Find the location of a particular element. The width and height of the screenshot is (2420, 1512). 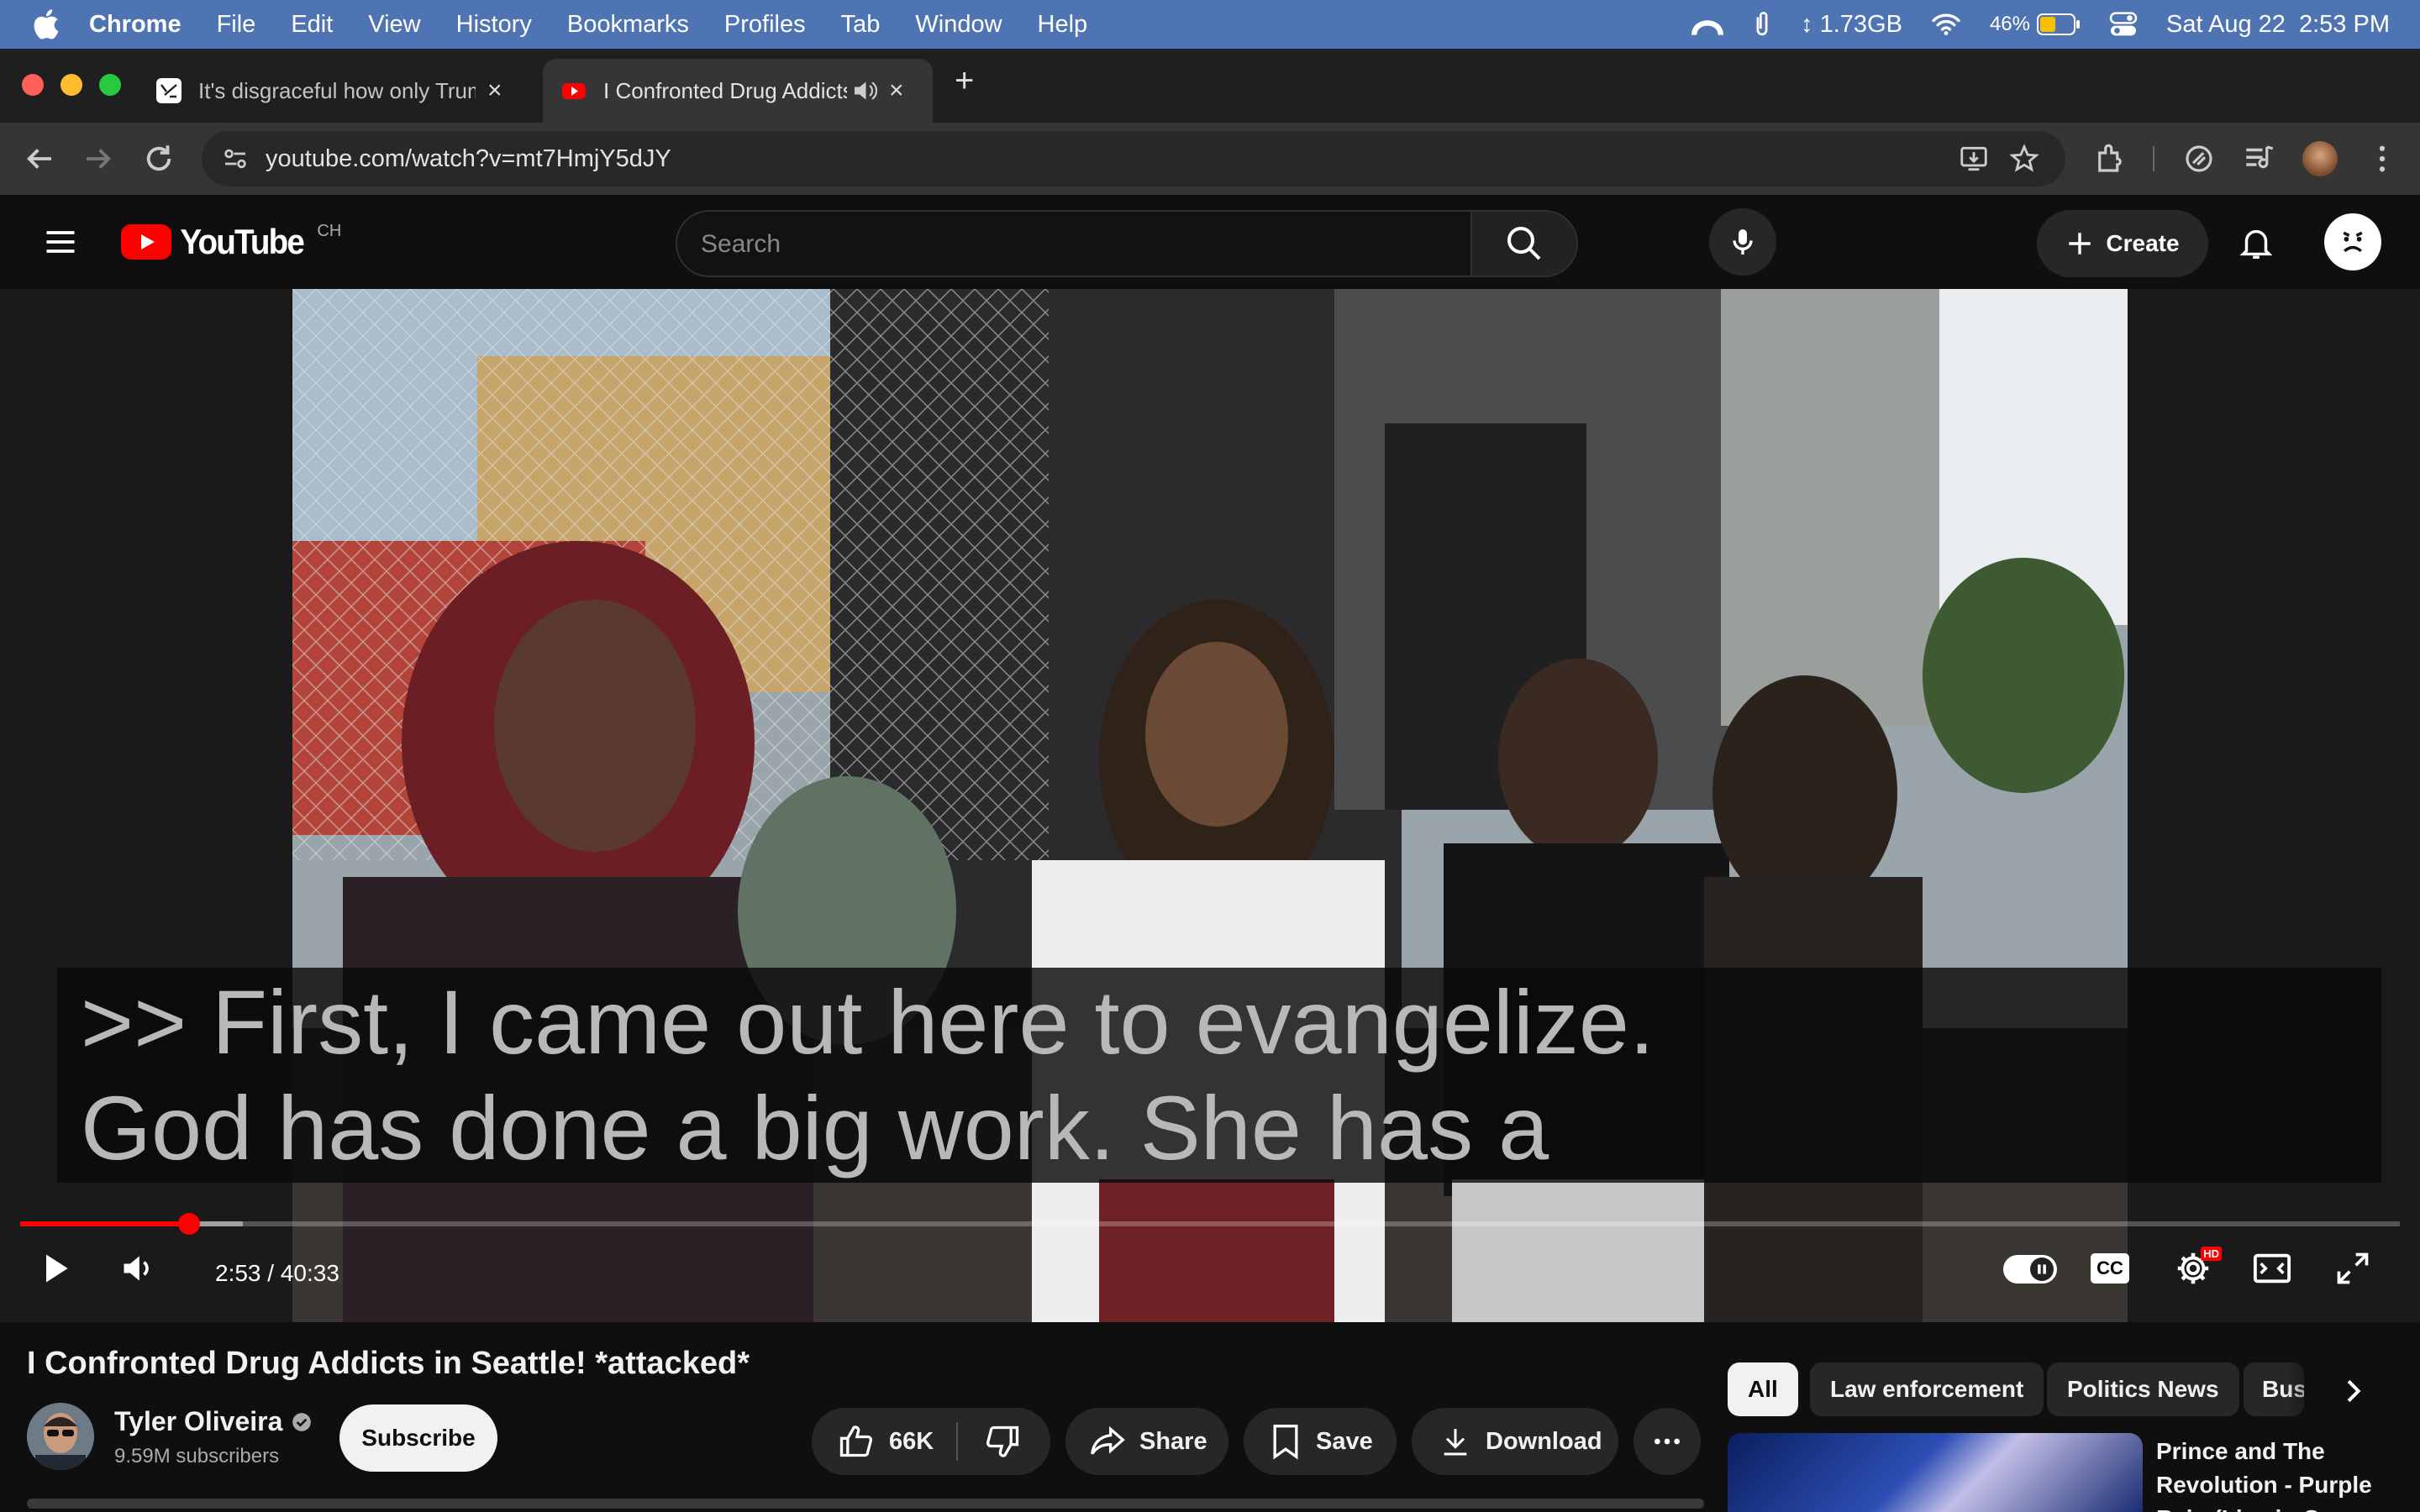

share-label: Share is located at coordinates (1173, 1441).